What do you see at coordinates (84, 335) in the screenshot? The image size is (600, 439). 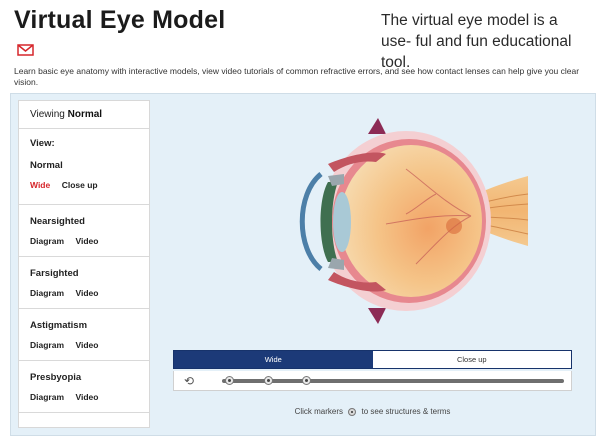 I see `section-astigmatism: Astigmatism Diagram Video` at bounding box center [84, 335].